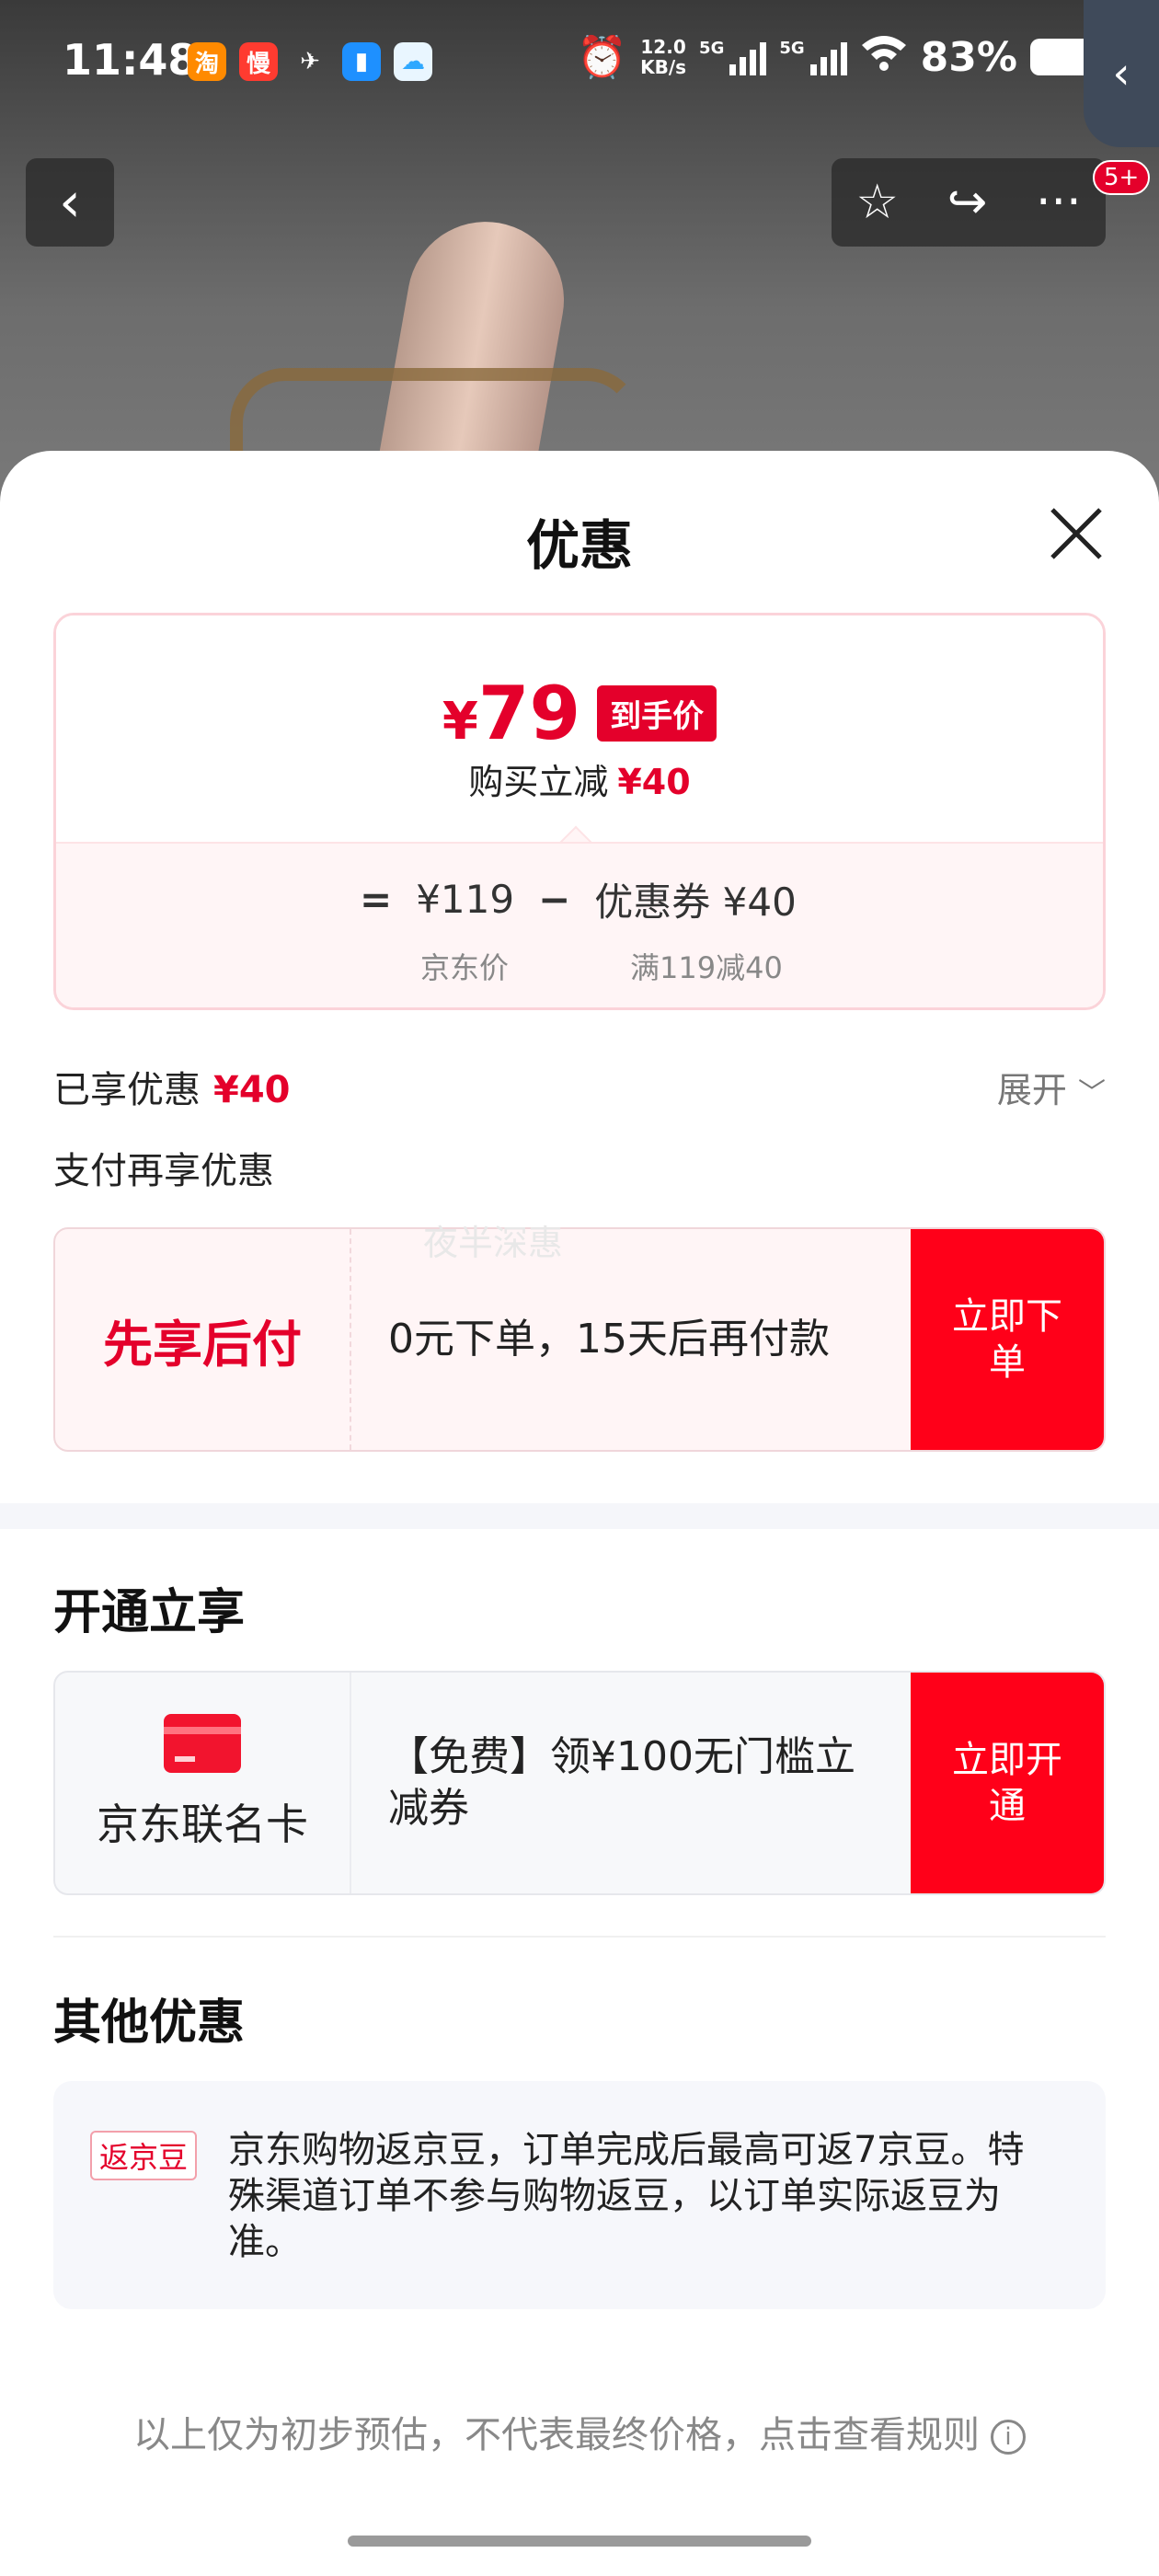 The width and height of the screenshot is (1159, 2576). I want to click on reduce-amount: ¥40, so click(654, 782).